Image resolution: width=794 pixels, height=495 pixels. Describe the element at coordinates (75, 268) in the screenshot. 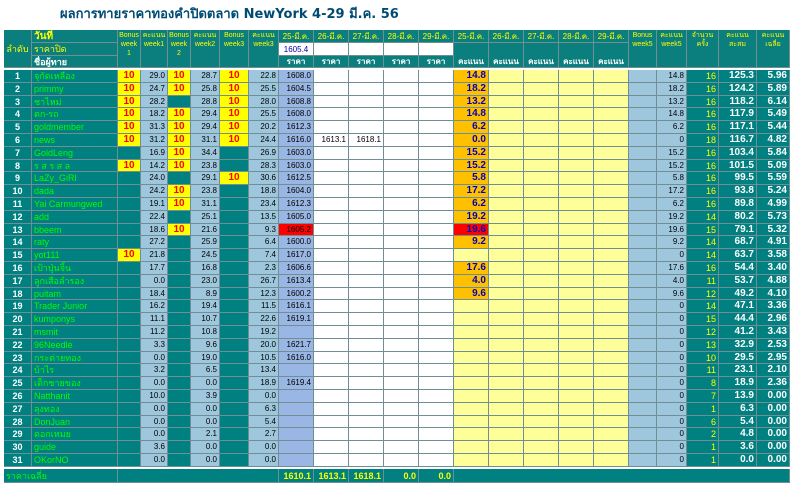

I see `row-name: เป้าปุ่นจิ้น` at that location.